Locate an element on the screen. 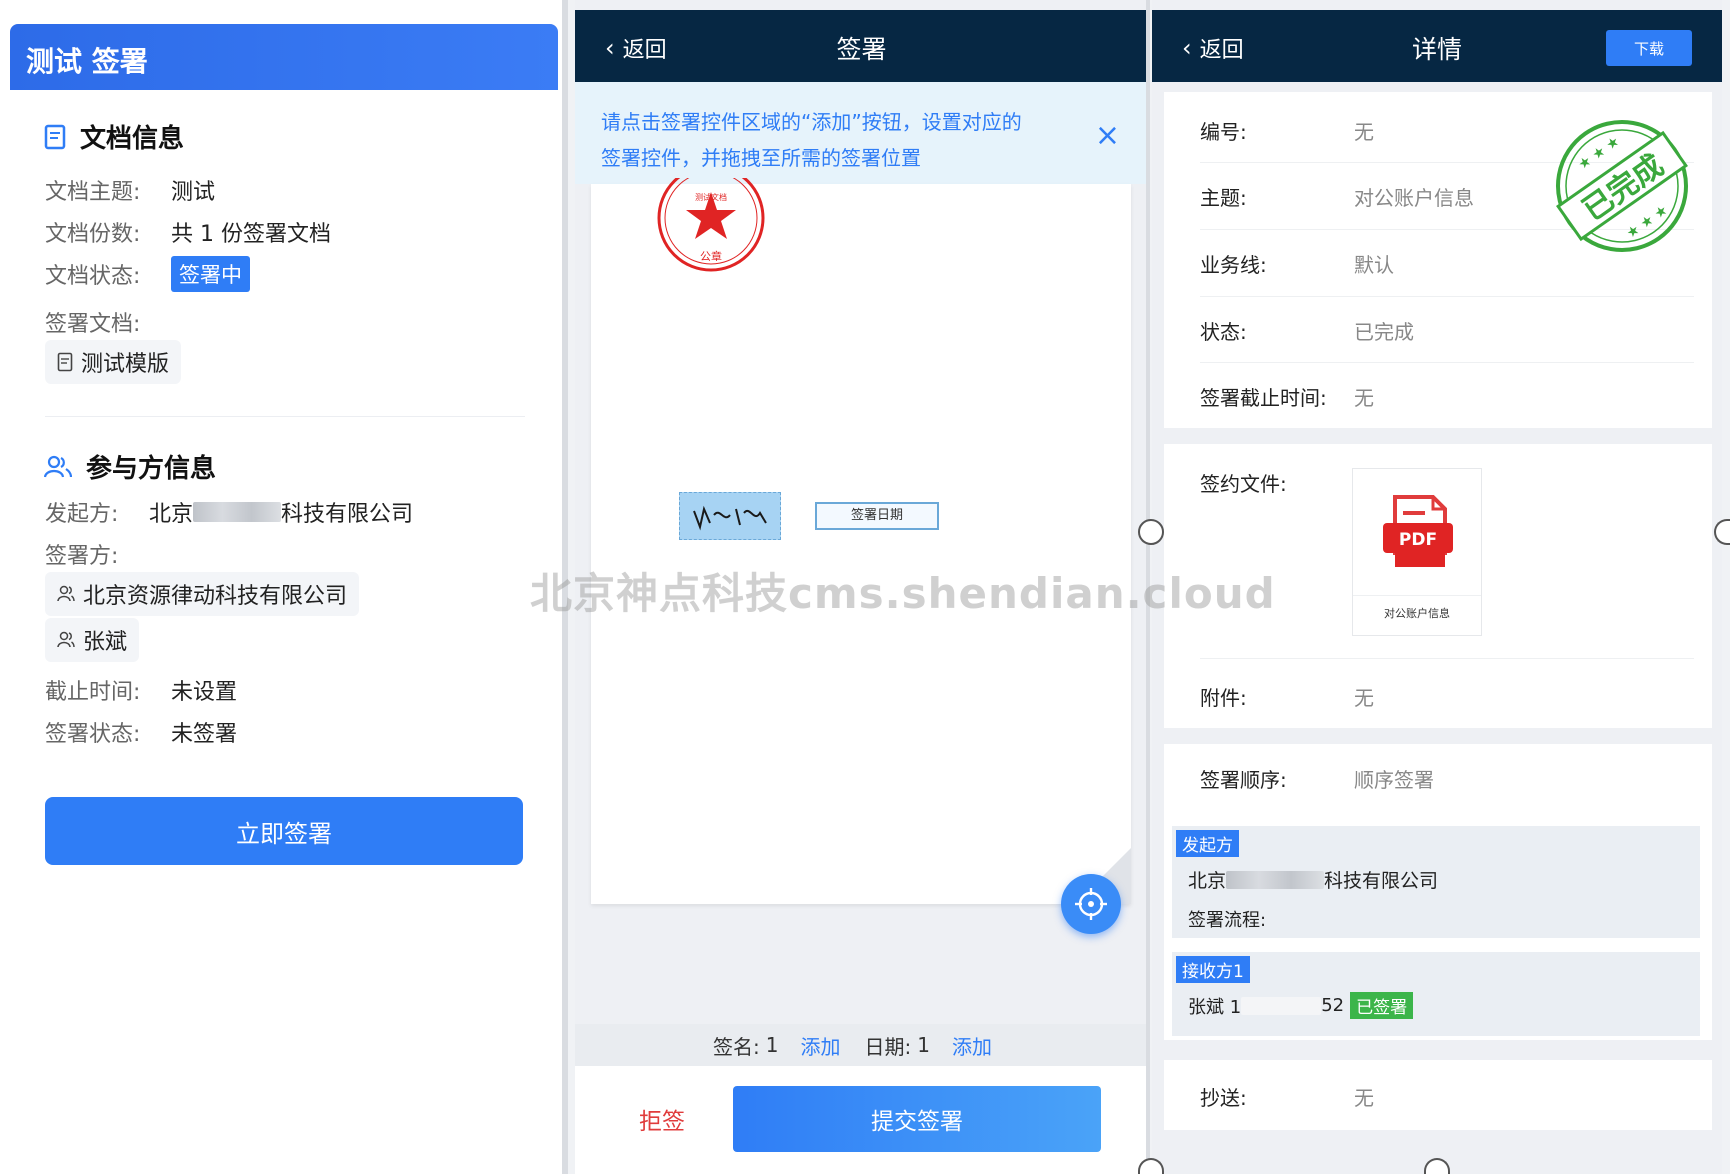 The width and height of the screenshot is (1730, 1174). signers-row: 签署方: is located at coordinates (108, 554).